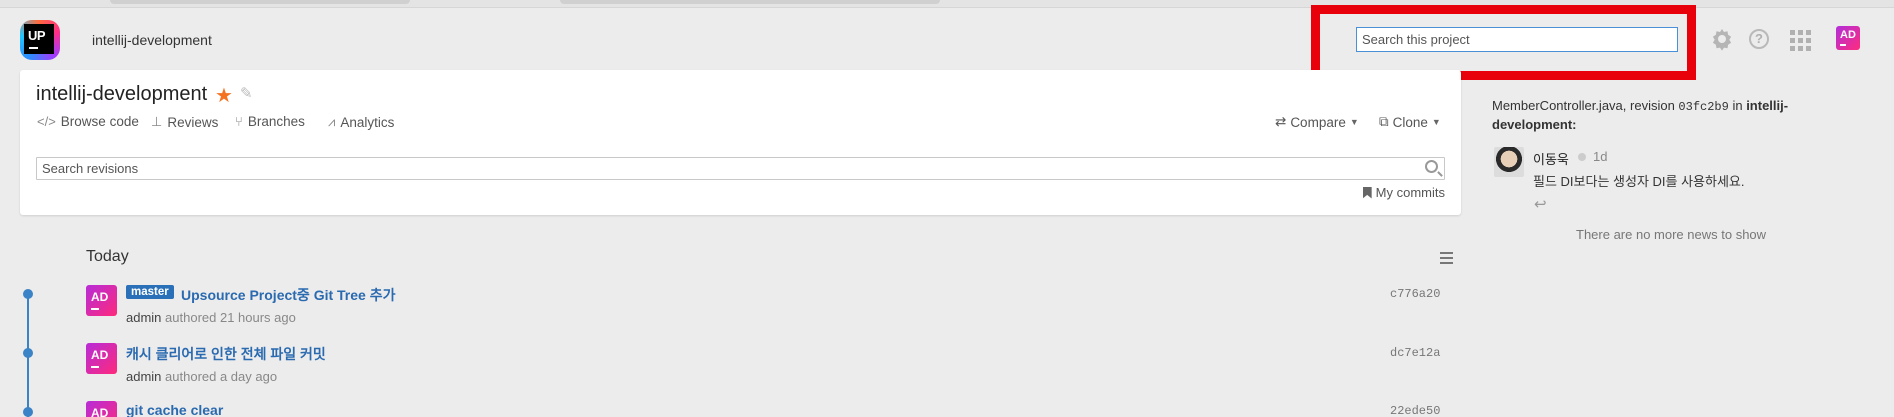  I want to click on timeline-group-label: Today, so click(107, 256).